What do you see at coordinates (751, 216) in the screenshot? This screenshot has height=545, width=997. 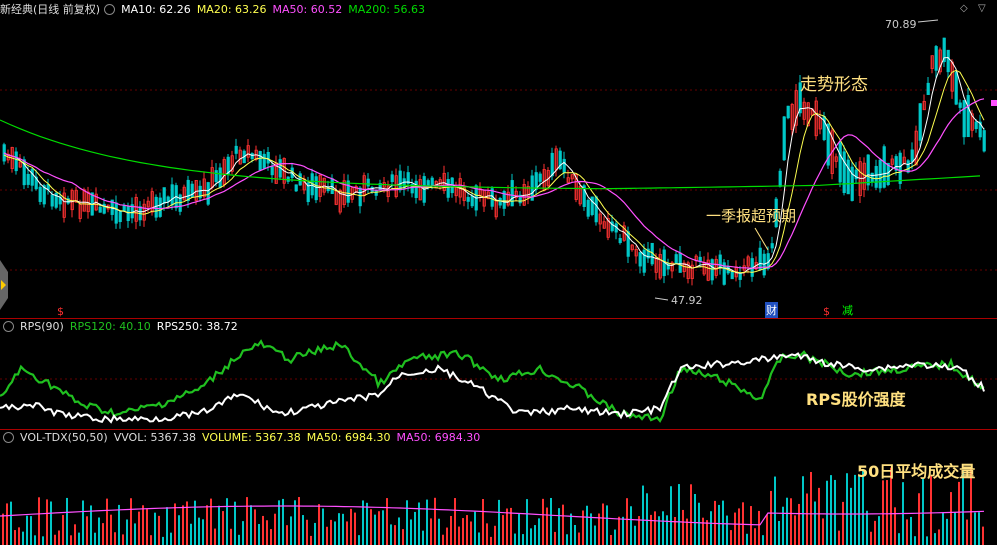 I see `q1-annotation: 一季报超预期` at bounding box center [751, 216].